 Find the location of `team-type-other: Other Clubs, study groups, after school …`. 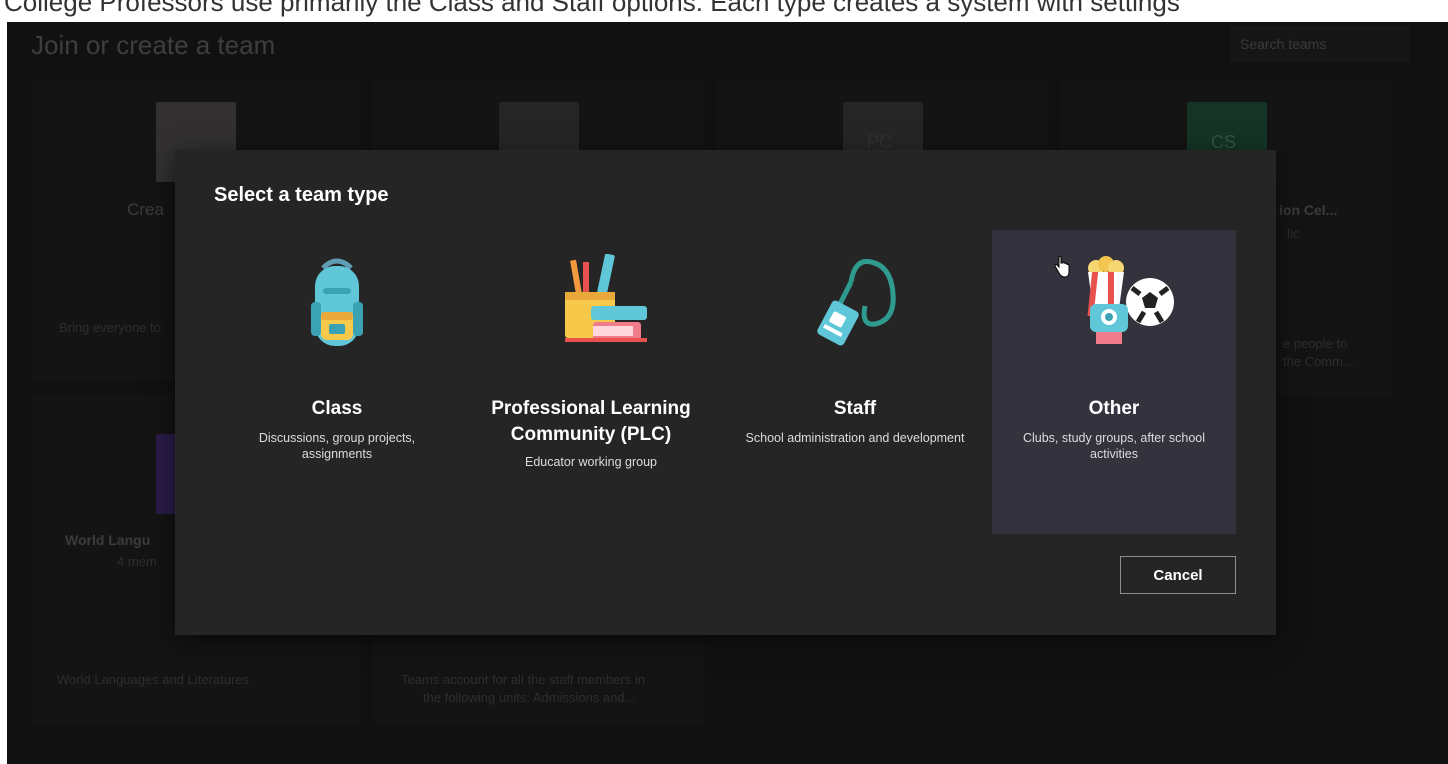

team-type-other: Other Clubs, study groups, after school … is located at coordinates (1114, 382).